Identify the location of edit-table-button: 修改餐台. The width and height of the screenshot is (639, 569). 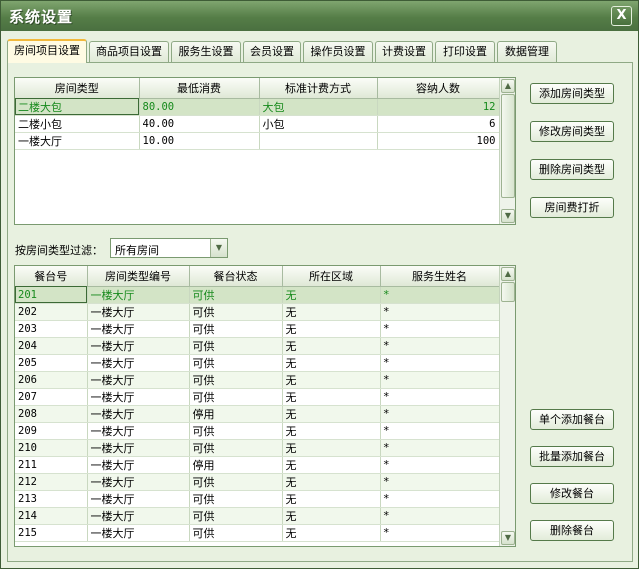
(572, 493).